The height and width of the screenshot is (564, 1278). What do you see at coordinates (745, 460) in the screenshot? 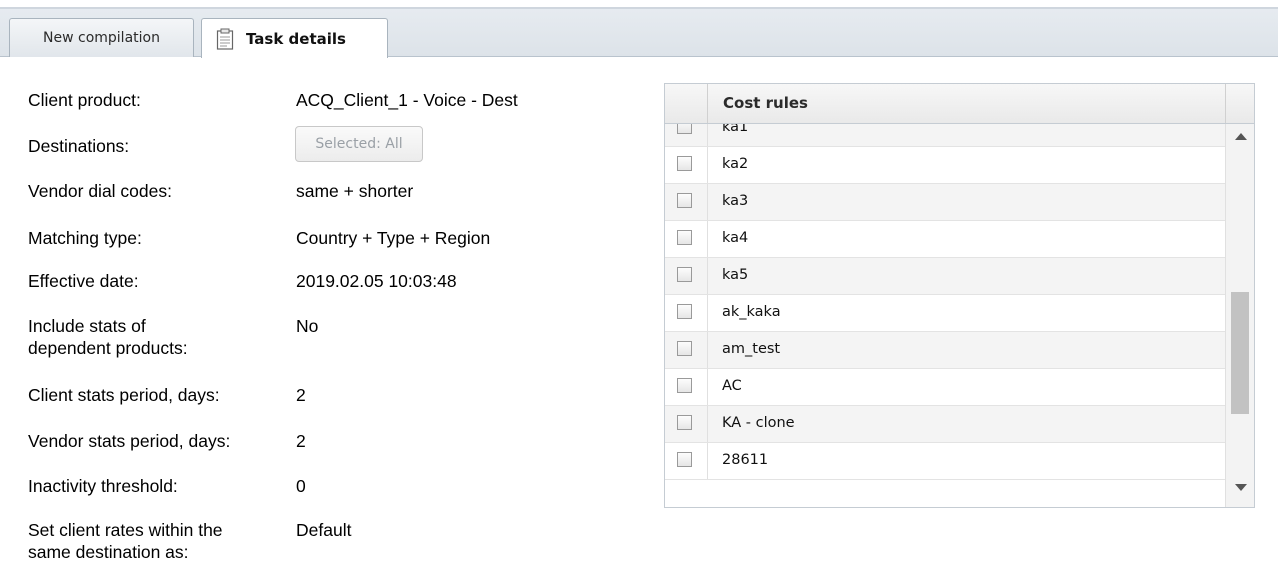
I see `cost-rule-name: 28611` at bounding box center [745, 460].